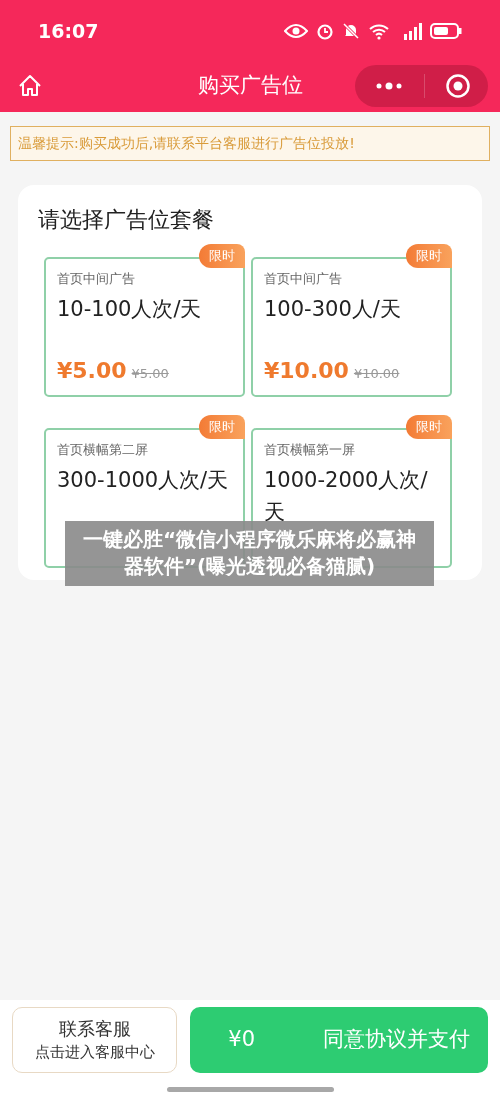 This screenshot has height=1107, width=500. Describe the element at coordinates (150, 374) in the screenshot. I see `original-price: ¥5.00` at that location.